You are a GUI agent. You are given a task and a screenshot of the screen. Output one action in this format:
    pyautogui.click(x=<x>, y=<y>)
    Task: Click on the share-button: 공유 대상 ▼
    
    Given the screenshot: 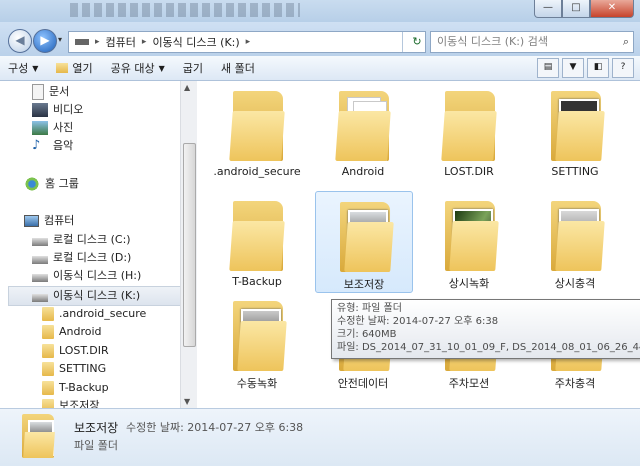 What is the action you would take?
    pyautogui.click(x=138, y=68)
    